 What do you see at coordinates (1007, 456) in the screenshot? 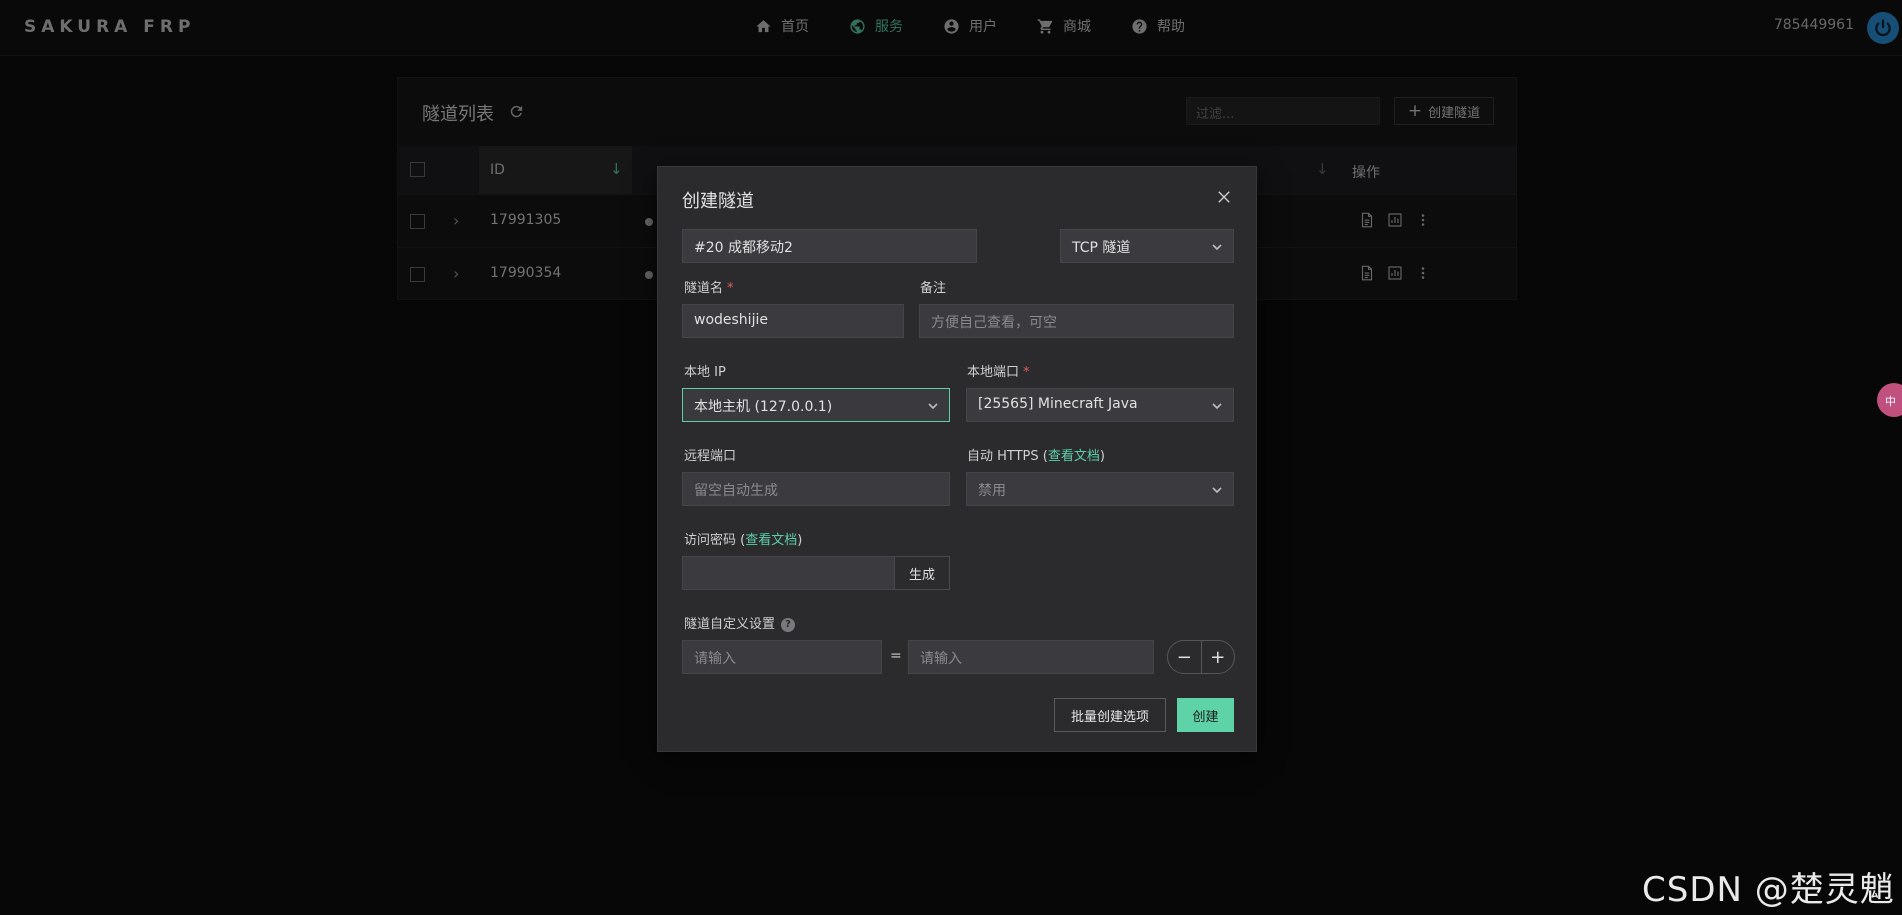
I see `auto-https-label-text: 自动 HTTPS (` at bounding box center [1007, 456].